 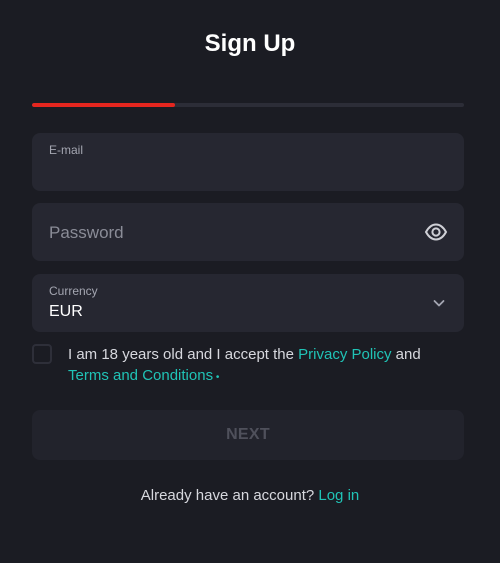 I want to click on email-input, so click(x=248, y=171).